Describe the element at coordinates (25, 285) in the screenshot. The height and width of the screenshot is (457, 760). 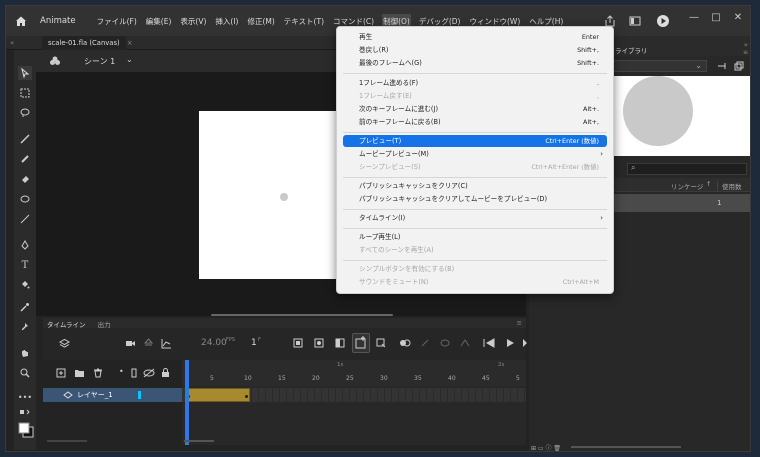
I see `paint-bucket-tool-icon` at that location.